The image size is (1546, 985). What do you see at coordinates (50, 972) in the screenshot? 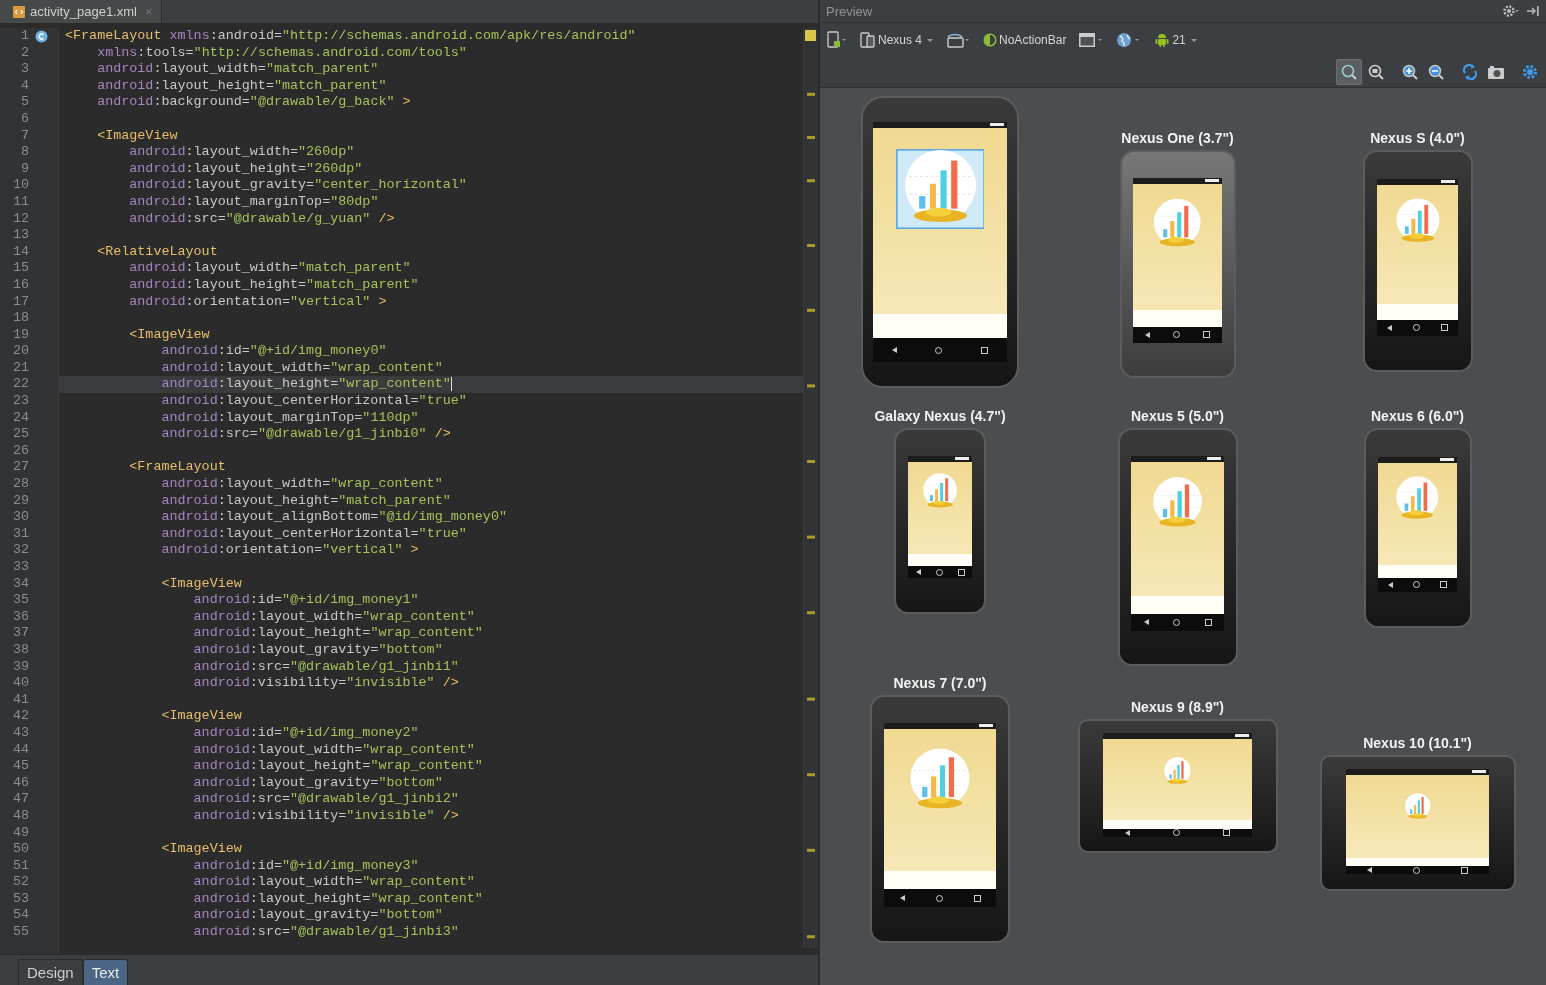
I see `view-tab: Design` at bounding box center [50, 972].